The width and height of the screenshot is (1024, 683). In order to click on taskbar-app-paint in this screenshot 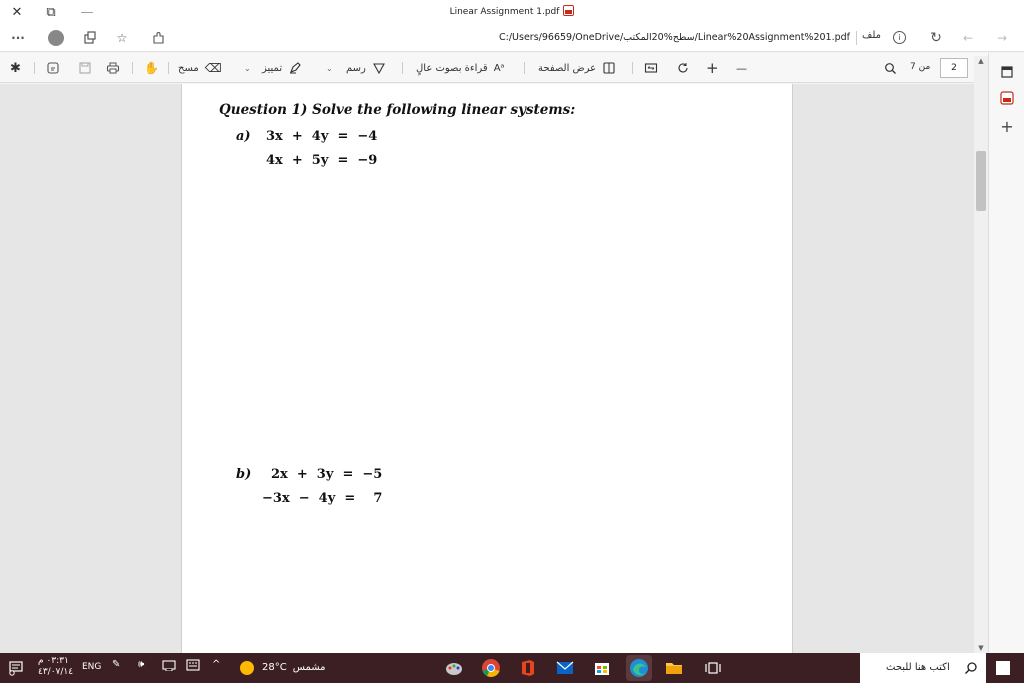, I will do `click(454, 668)`.